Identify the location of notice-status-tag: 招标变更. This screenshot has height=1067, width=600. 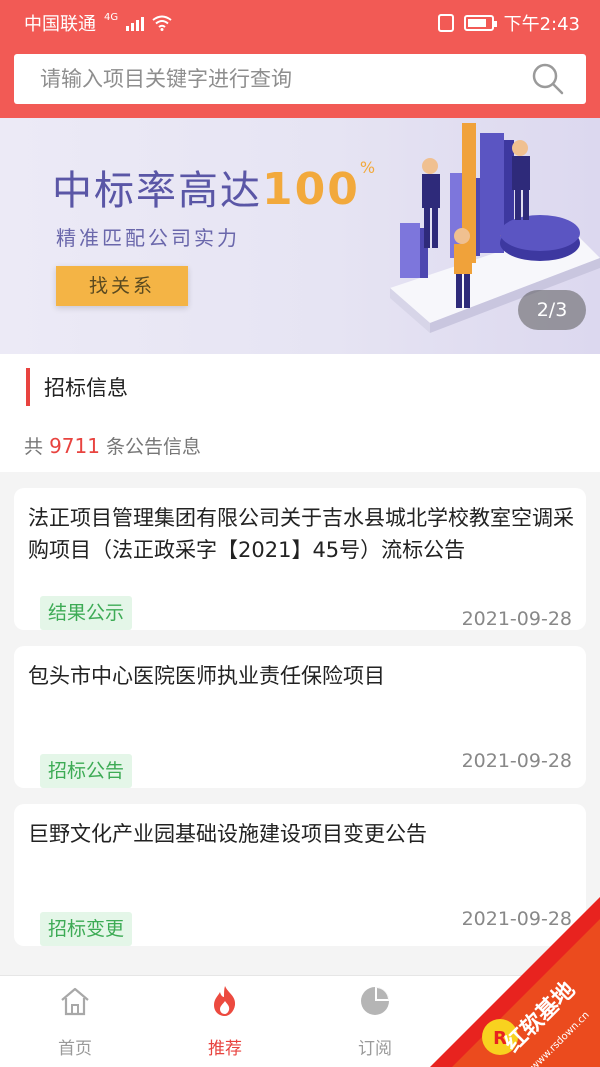
(86, 929).